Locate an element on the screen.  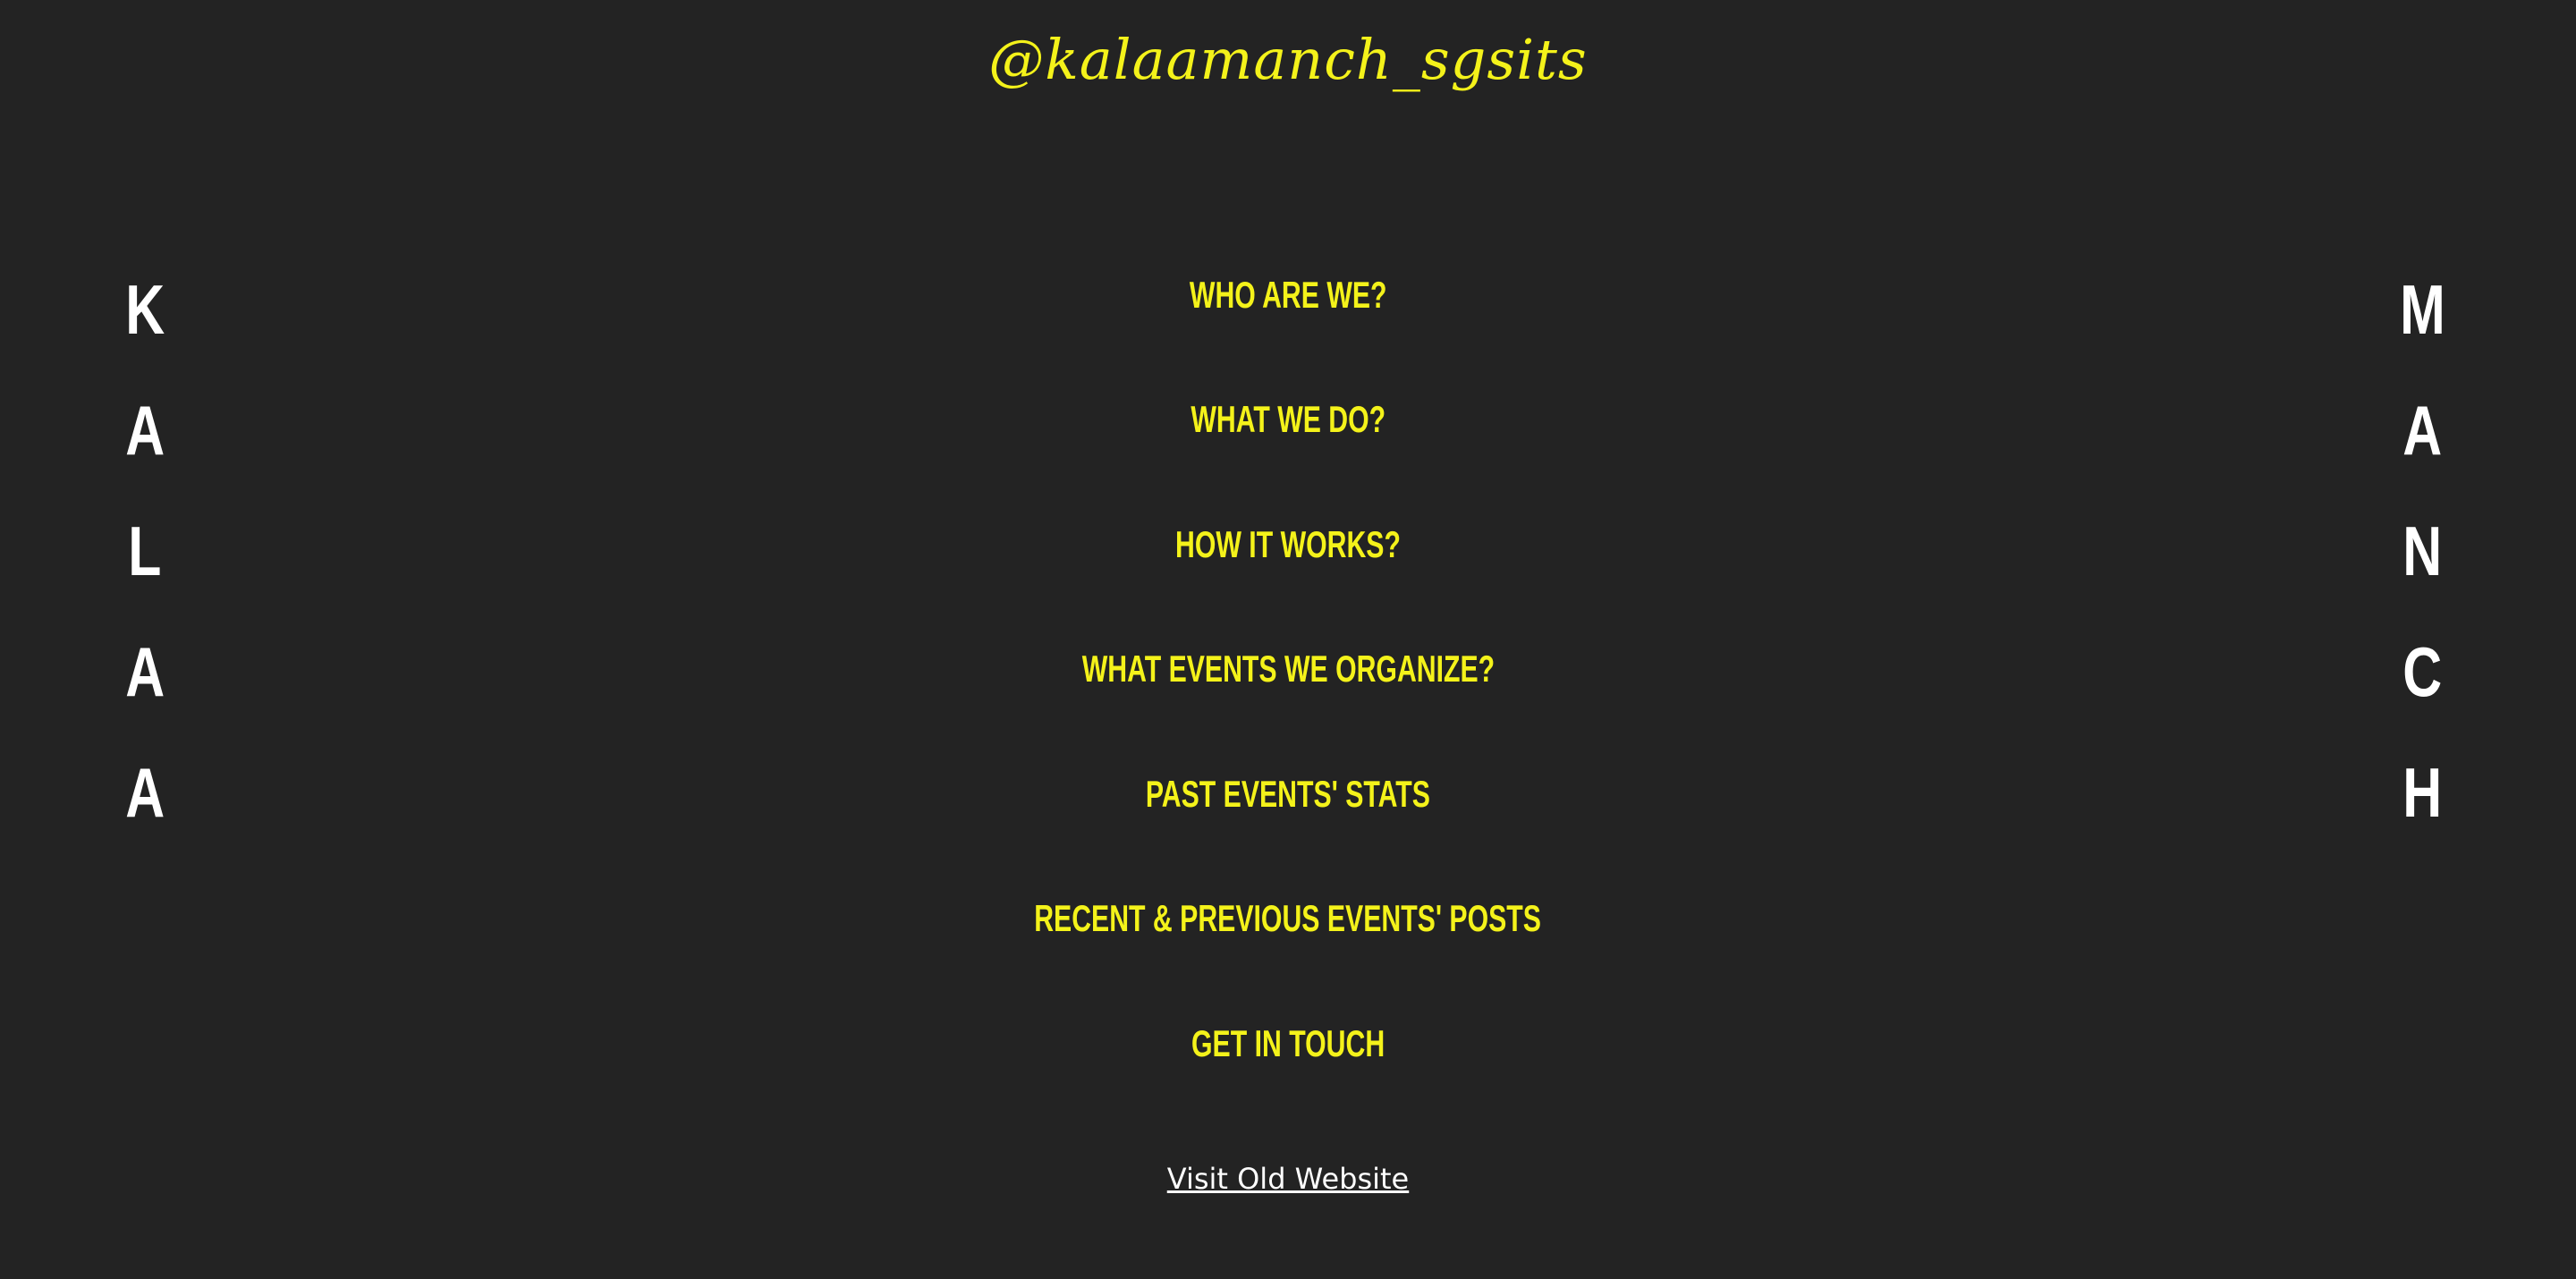
nav-link-get-in-touch: GET IN TOUCH is located at coordinates (1288, 1044).